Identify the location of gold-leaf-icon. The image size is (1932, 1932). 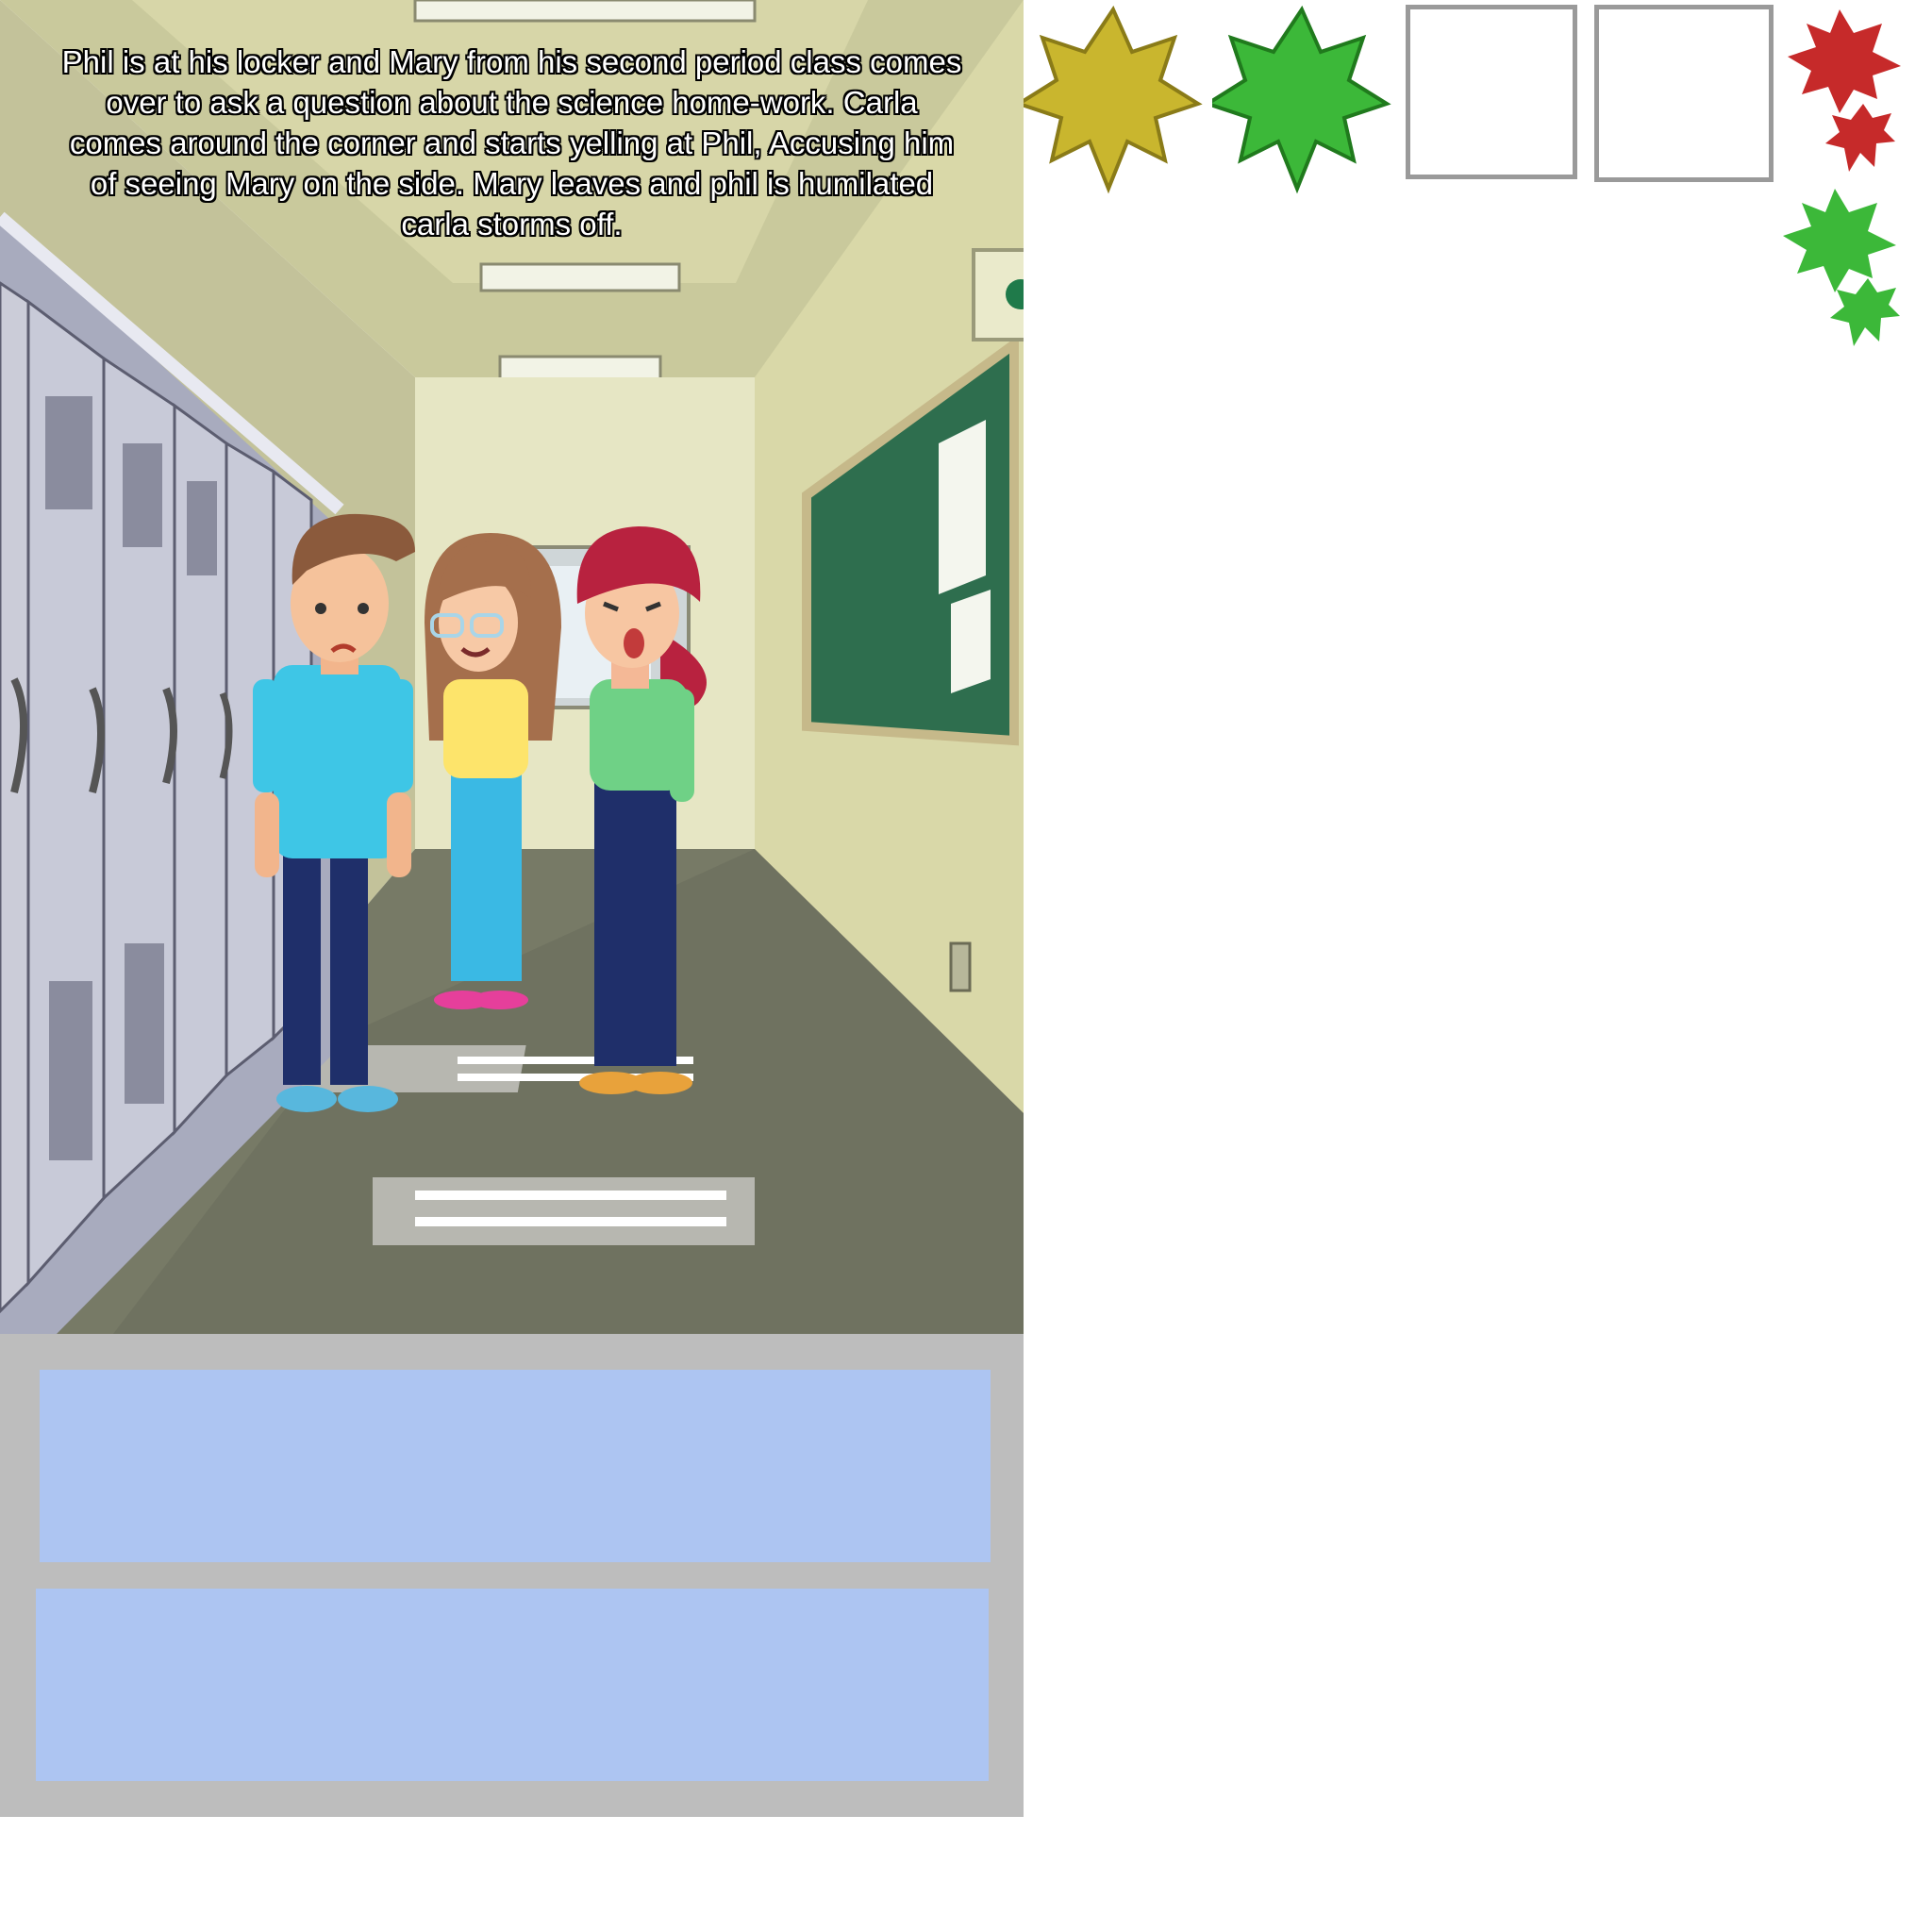
(1113, 104).